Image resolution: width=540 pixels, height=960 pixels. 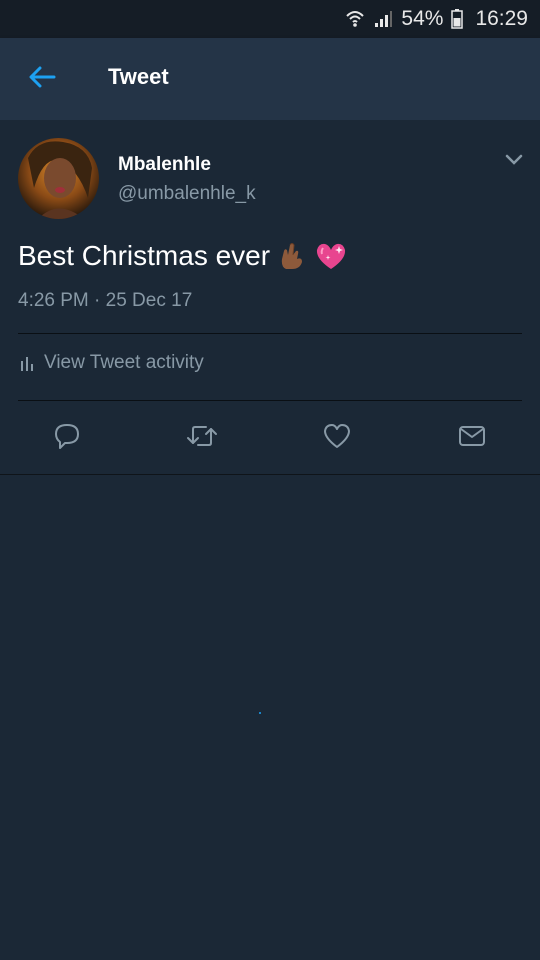 I want to click on activity-label: View Tweet activity, so click(x=124, y=362).